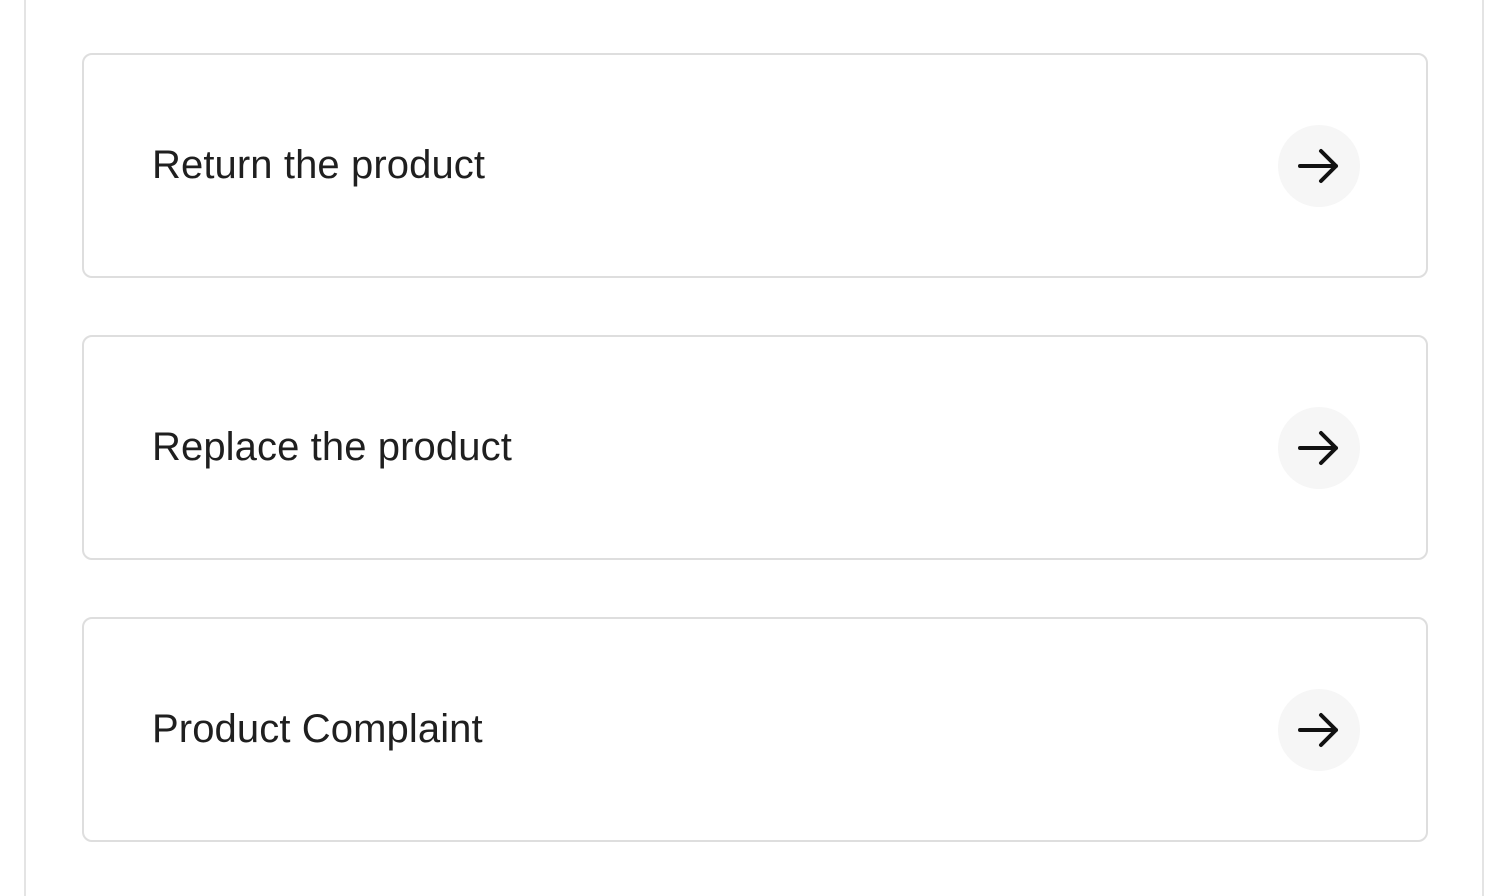 This screenshot has height=896, width=1485. Describe the element at coordinates (317, 729) in the screenshot. I see `option-label: Product Complaint` at that location.